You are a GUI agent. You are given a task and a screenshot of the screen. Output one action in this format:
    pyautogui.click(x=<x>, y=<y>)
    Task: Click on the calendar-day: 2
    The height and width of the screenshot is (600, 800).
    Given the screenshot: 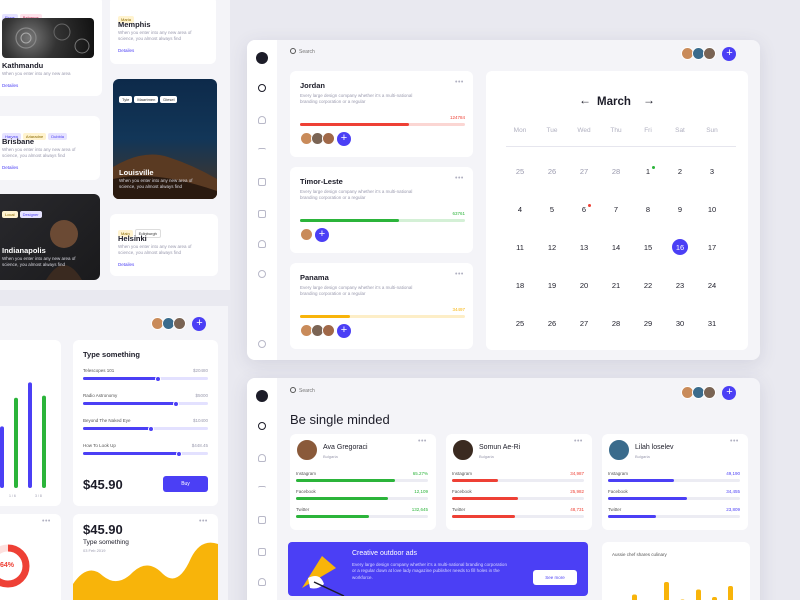 What is the action you would take?
    pyautogui.click(x=680, y=171)
    